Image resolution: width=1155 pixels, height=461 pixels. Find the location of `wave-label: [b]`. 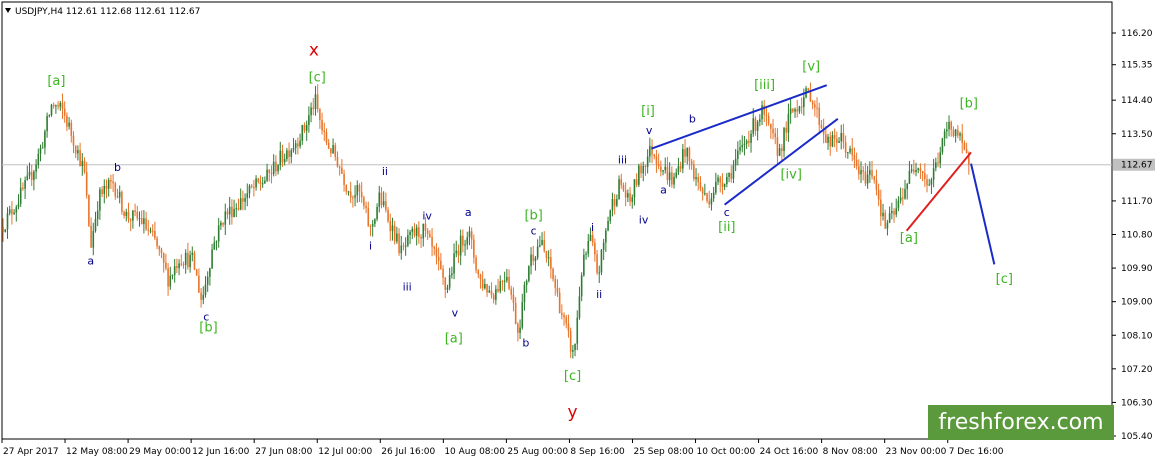

wave-label: [b] is located at coordinates (533, 216).